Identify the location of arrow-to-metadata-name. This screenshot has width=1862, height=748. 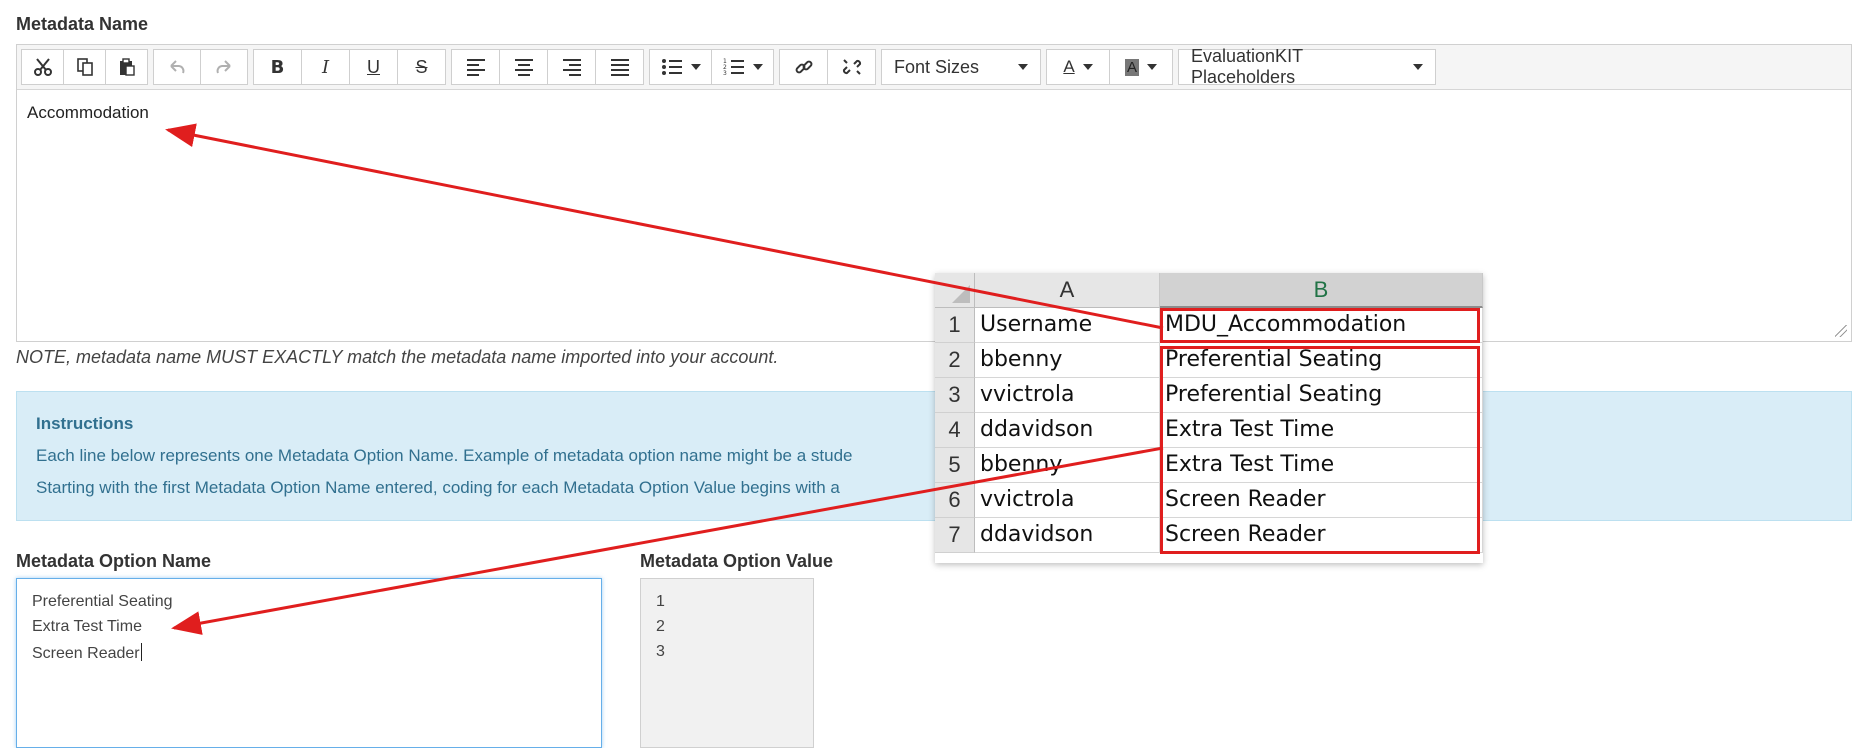
(664, 226).